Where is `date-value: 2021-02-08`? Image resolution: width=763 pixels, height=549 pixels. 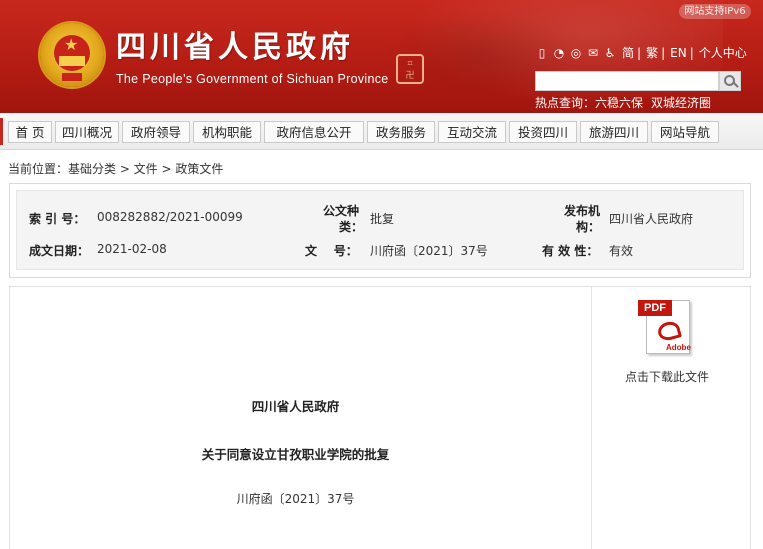 date-value: 2021-02-08 is located at coordinates (132, 249).